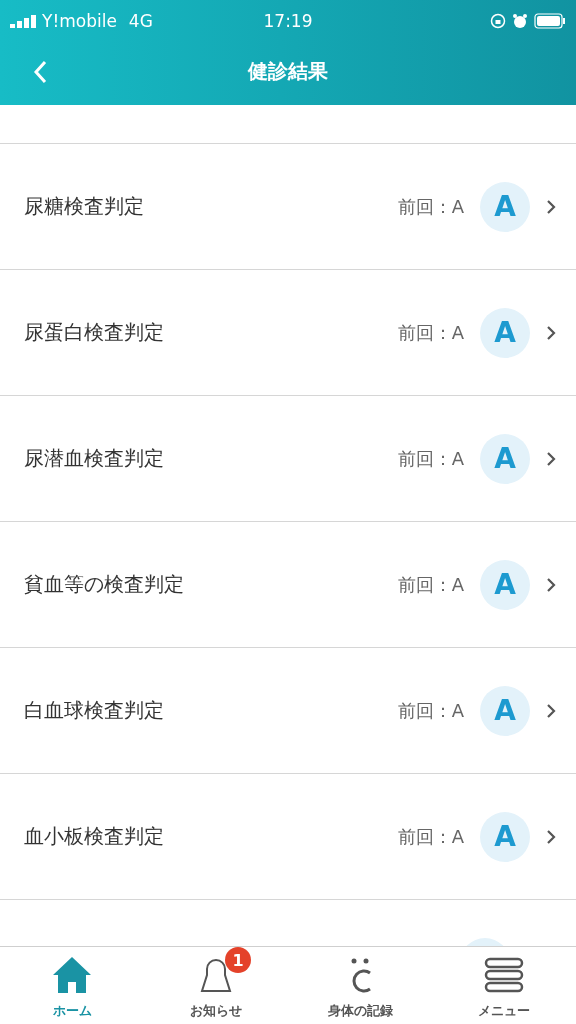 This screenshot has height=1024, width=576. Describe the element at coordinates (40, 71) in the screenshot. I see `back-icon` at that location.